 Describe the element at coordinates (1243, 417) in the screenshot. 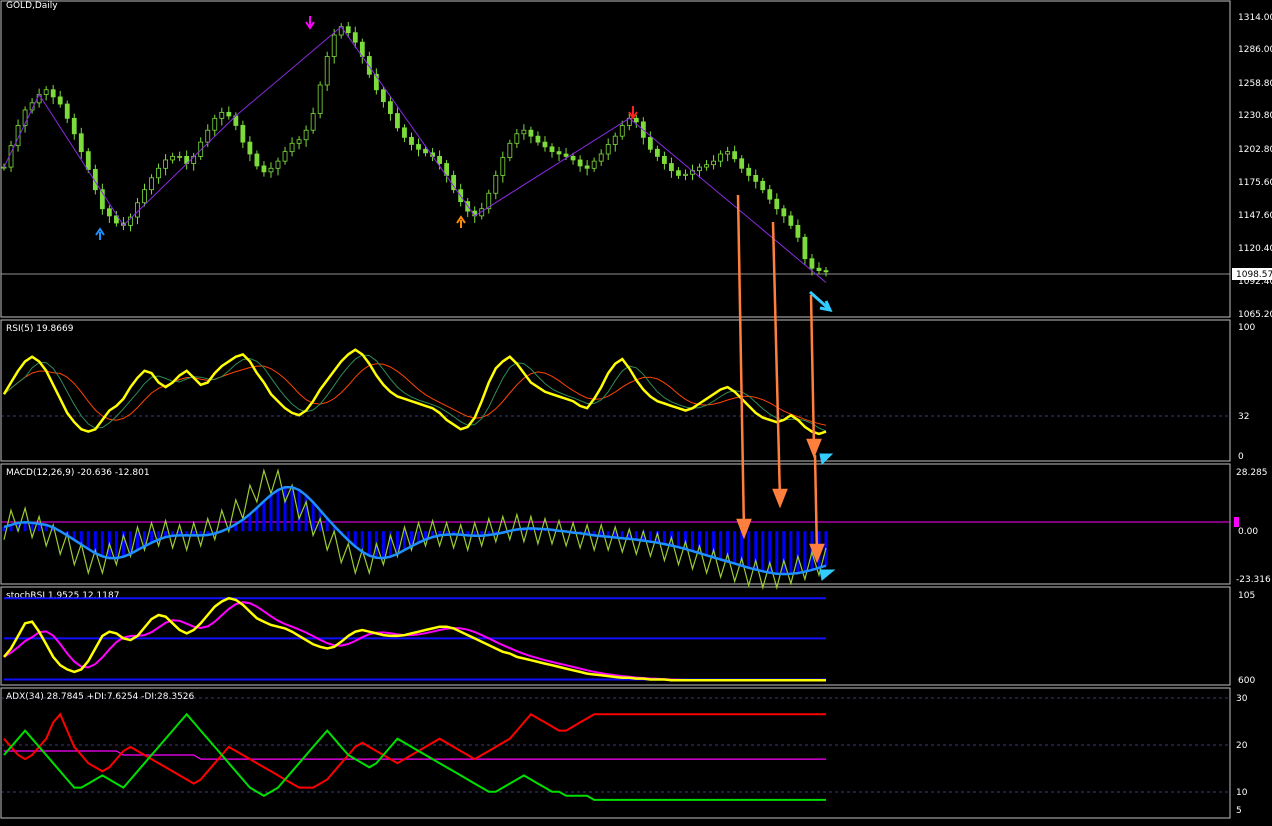

I see `rsi-tick: 32` at that location.